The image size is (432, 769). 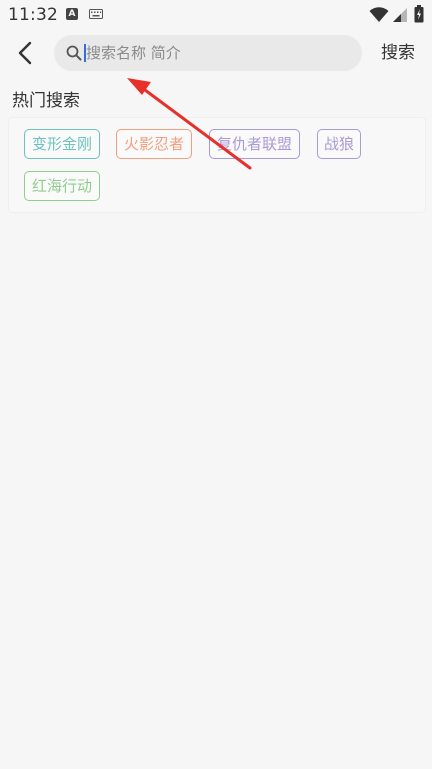 What do you see at coordinates (419, 14) in the screenshot?
I see `battery-icon` at bounding box center [419, 14].